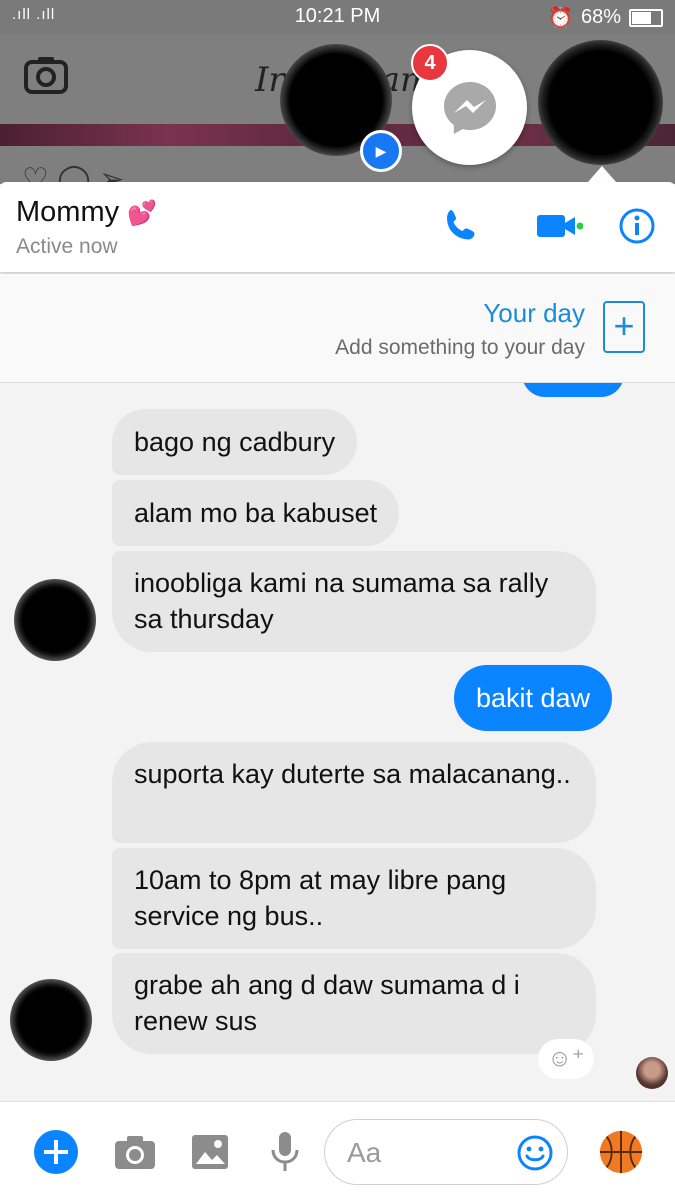  What do you see at coordinates (646, 17) in the screenshot?
I see `battery-icon` at bounding box center [646, 17].